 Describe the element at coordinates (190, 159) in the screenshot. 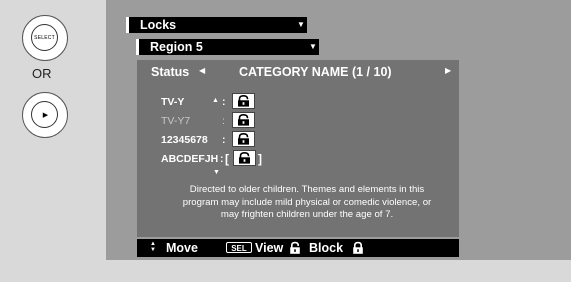

I see `rating-name: ABCDEFJH` at that location.